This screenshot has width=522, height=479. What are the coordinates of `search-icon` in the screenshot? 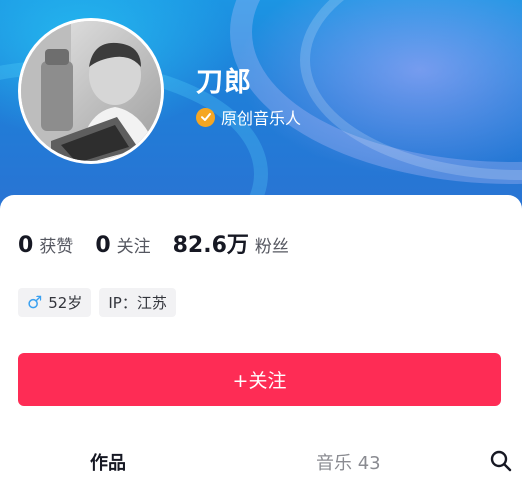 It's located at (501, 461).